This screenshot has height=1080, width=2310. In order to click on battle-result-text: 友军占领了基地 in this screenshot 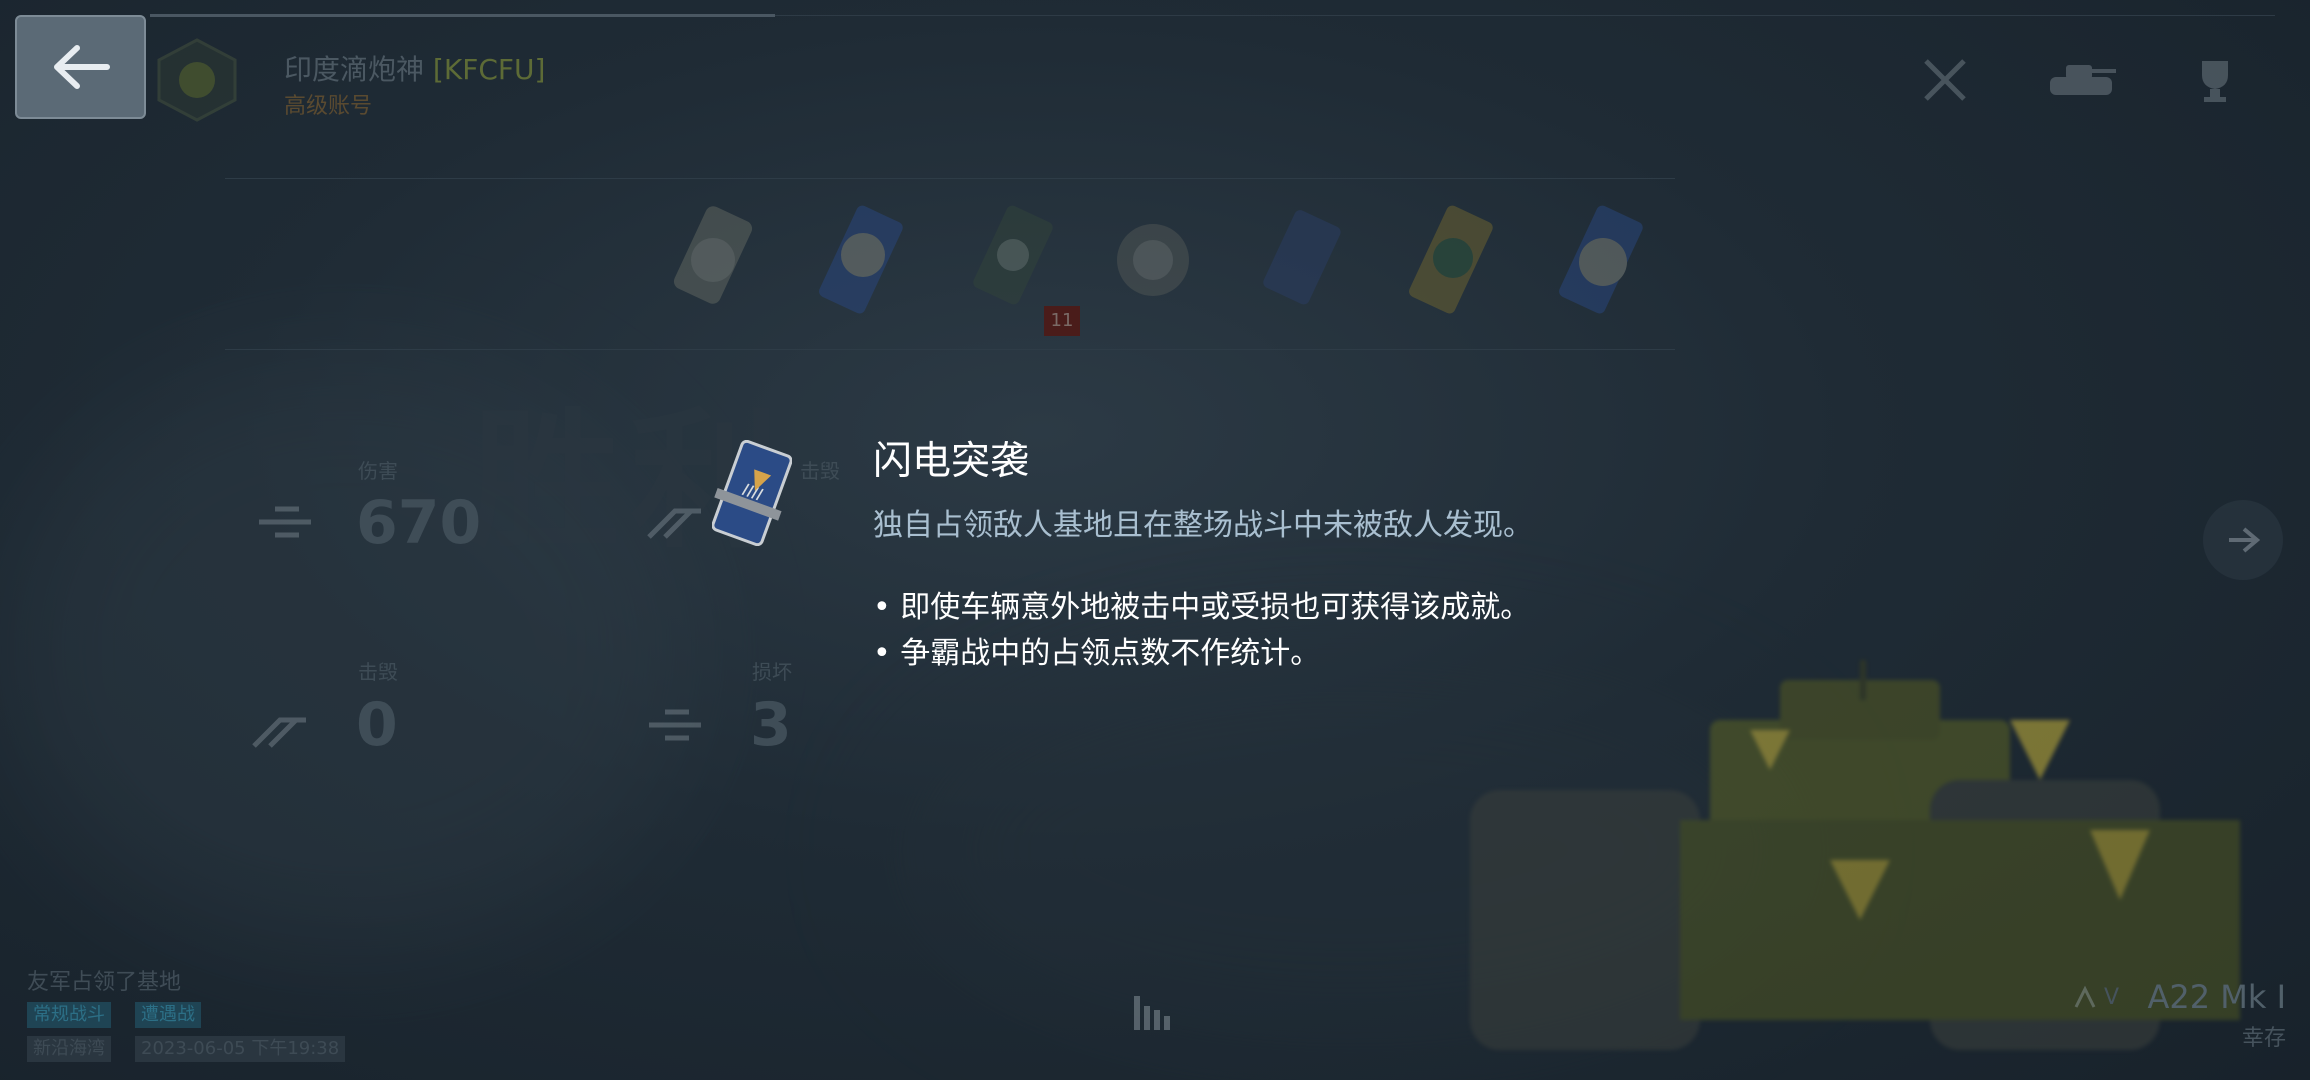, I will do `click(104, 982)`.